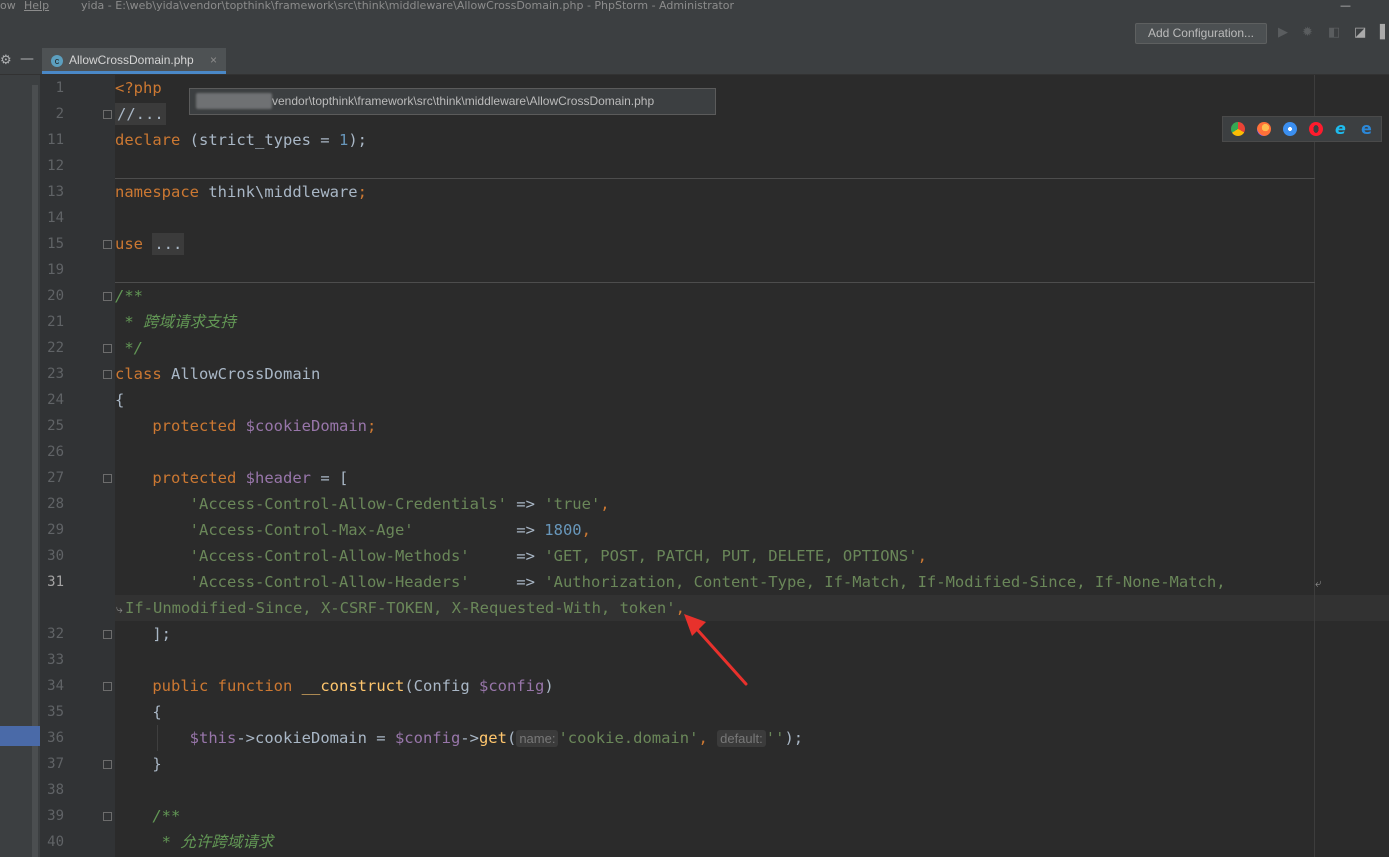  What do you see at coordinates (52, 374) in the screenshot?
I see `line-number: 23` at bounding box center [52, 374].